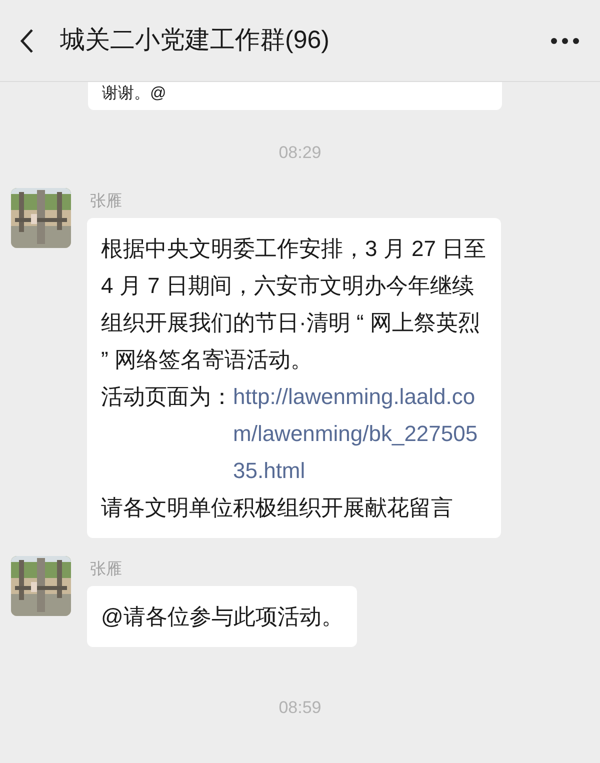  Describe the element at coordinates (565, 40) in the screenshot. I see `more-icon` at that location.